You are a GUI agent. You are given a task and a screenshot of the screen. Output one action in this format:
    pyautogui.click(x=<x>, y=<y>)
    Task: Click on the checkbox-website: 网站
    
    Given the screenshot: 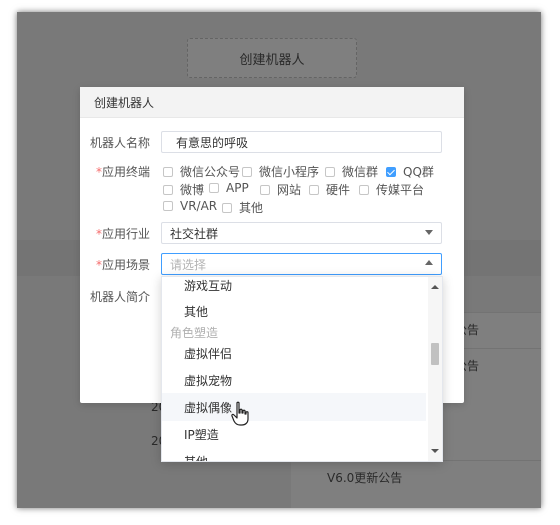 What is the action you would take?
    pyautogui.click(x=280, y=189)
    